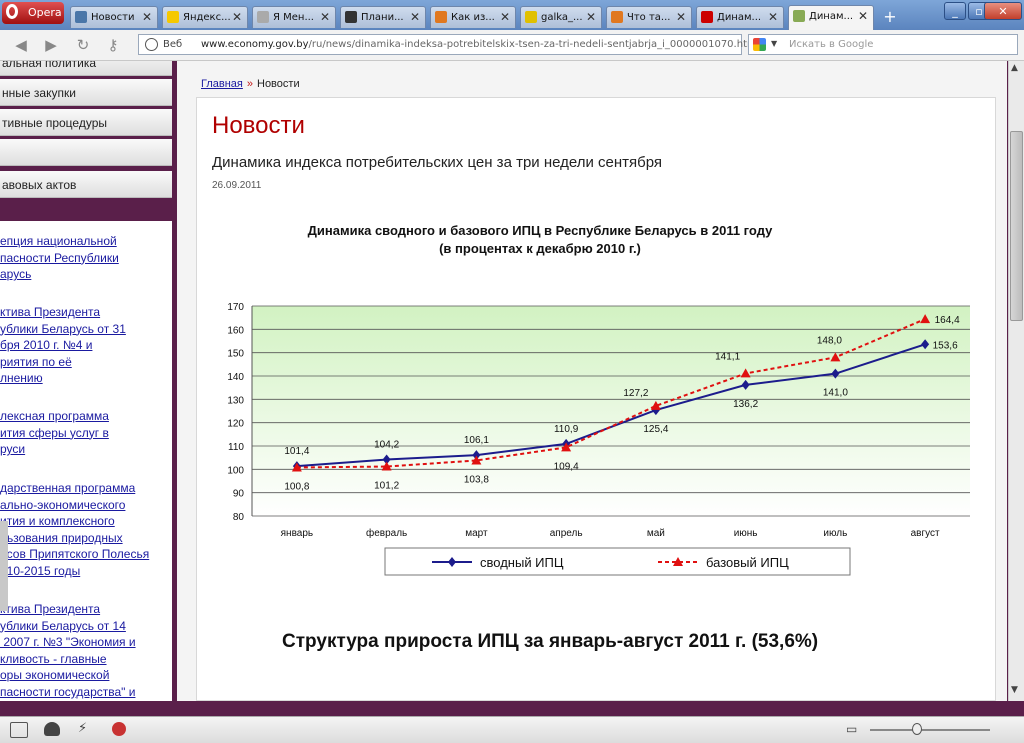 The image size is (1024, 743). Describe the element at coordinates (86, 152) in the screenshot. I see `sidebar-menu-item` at that location.